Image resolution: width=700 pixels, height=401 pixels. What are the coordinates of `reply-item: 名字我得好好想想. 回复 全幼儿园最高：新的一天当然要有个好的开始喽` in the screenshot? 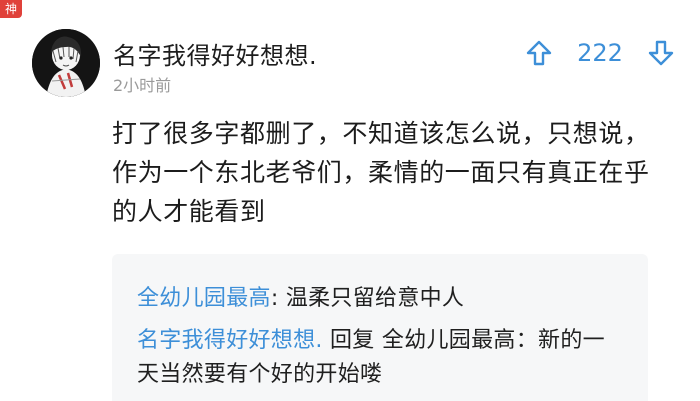 It's located at (377, 358).